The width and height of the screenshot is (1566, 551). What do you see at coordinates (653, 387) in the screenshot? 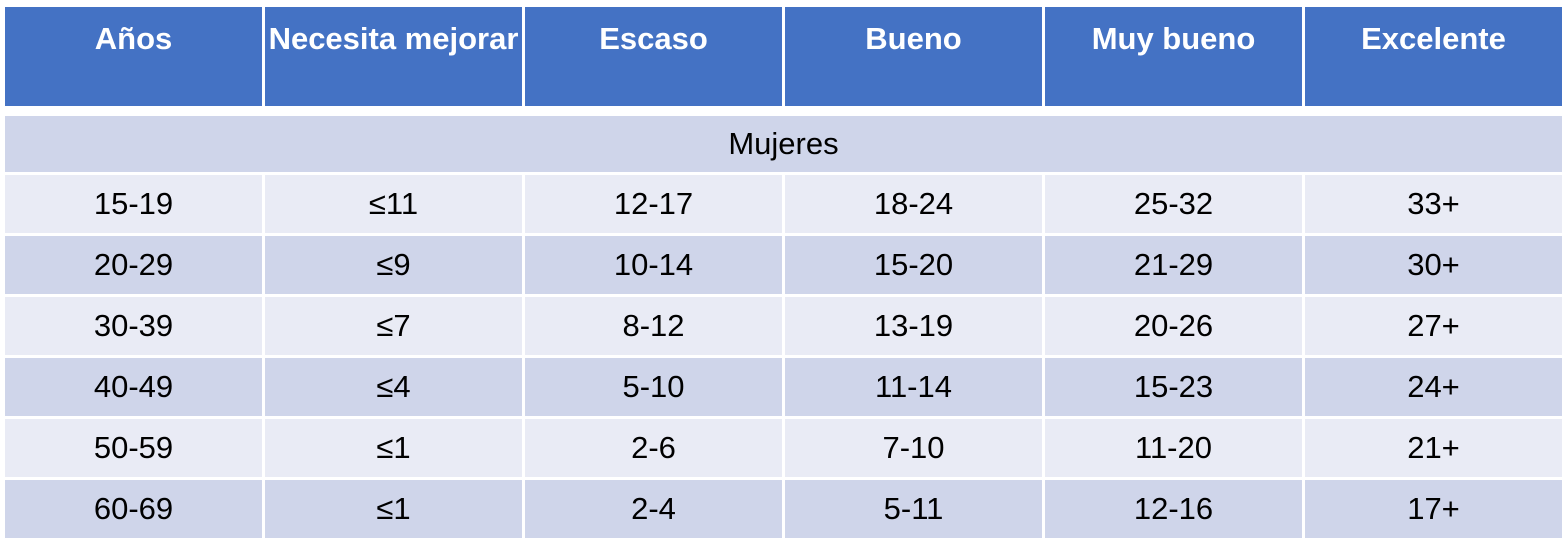
I see `table-cell: 5-10` at bounding box center [653, 387].